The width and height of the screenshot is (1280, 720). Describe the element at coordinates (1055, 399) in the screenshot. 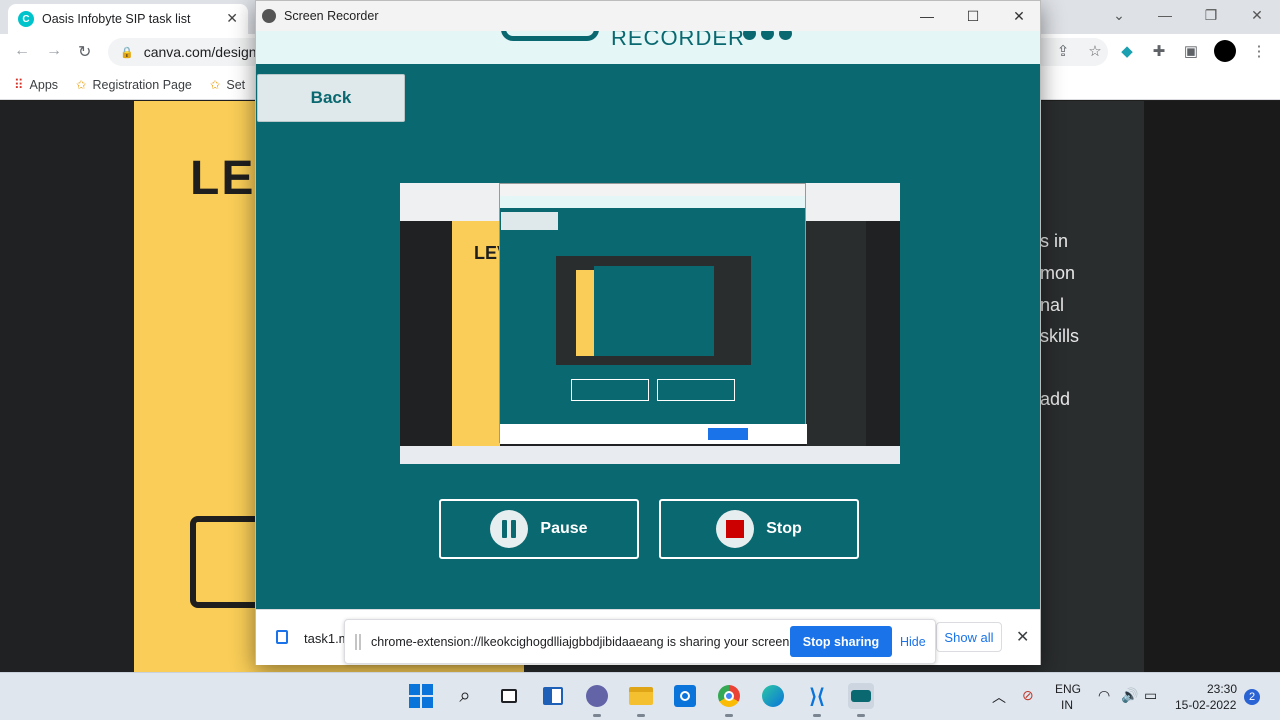

I see `slide-text: add` at that location.